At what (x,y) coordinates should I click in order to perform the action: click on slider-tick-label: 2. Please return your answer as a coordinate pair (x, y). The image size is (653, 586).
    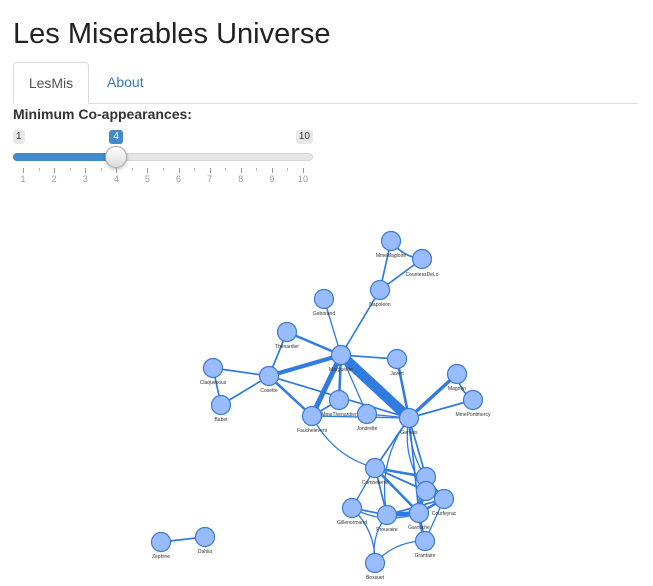
    Looking at the image, I should click on (54, 179).